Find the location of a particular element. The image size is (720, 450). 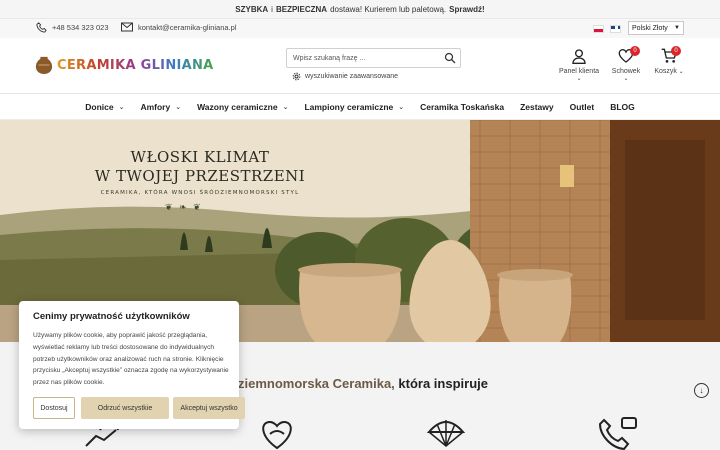

hero-title-line2: W TWOJEJ PRZESTRZENI is located at coordinates (200, 176).